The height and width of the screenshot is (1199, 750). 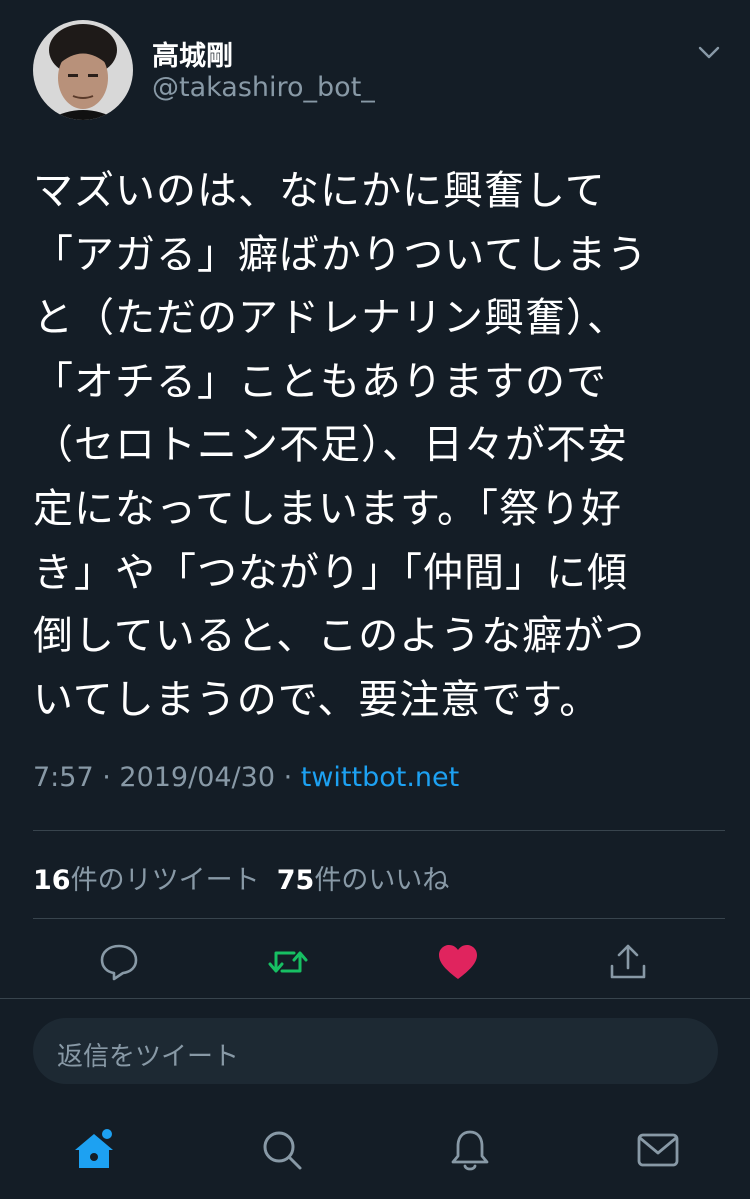 I want to click on tweet-line: と（ただのアドレナリン興奮）、, so click(x=330, y=318).